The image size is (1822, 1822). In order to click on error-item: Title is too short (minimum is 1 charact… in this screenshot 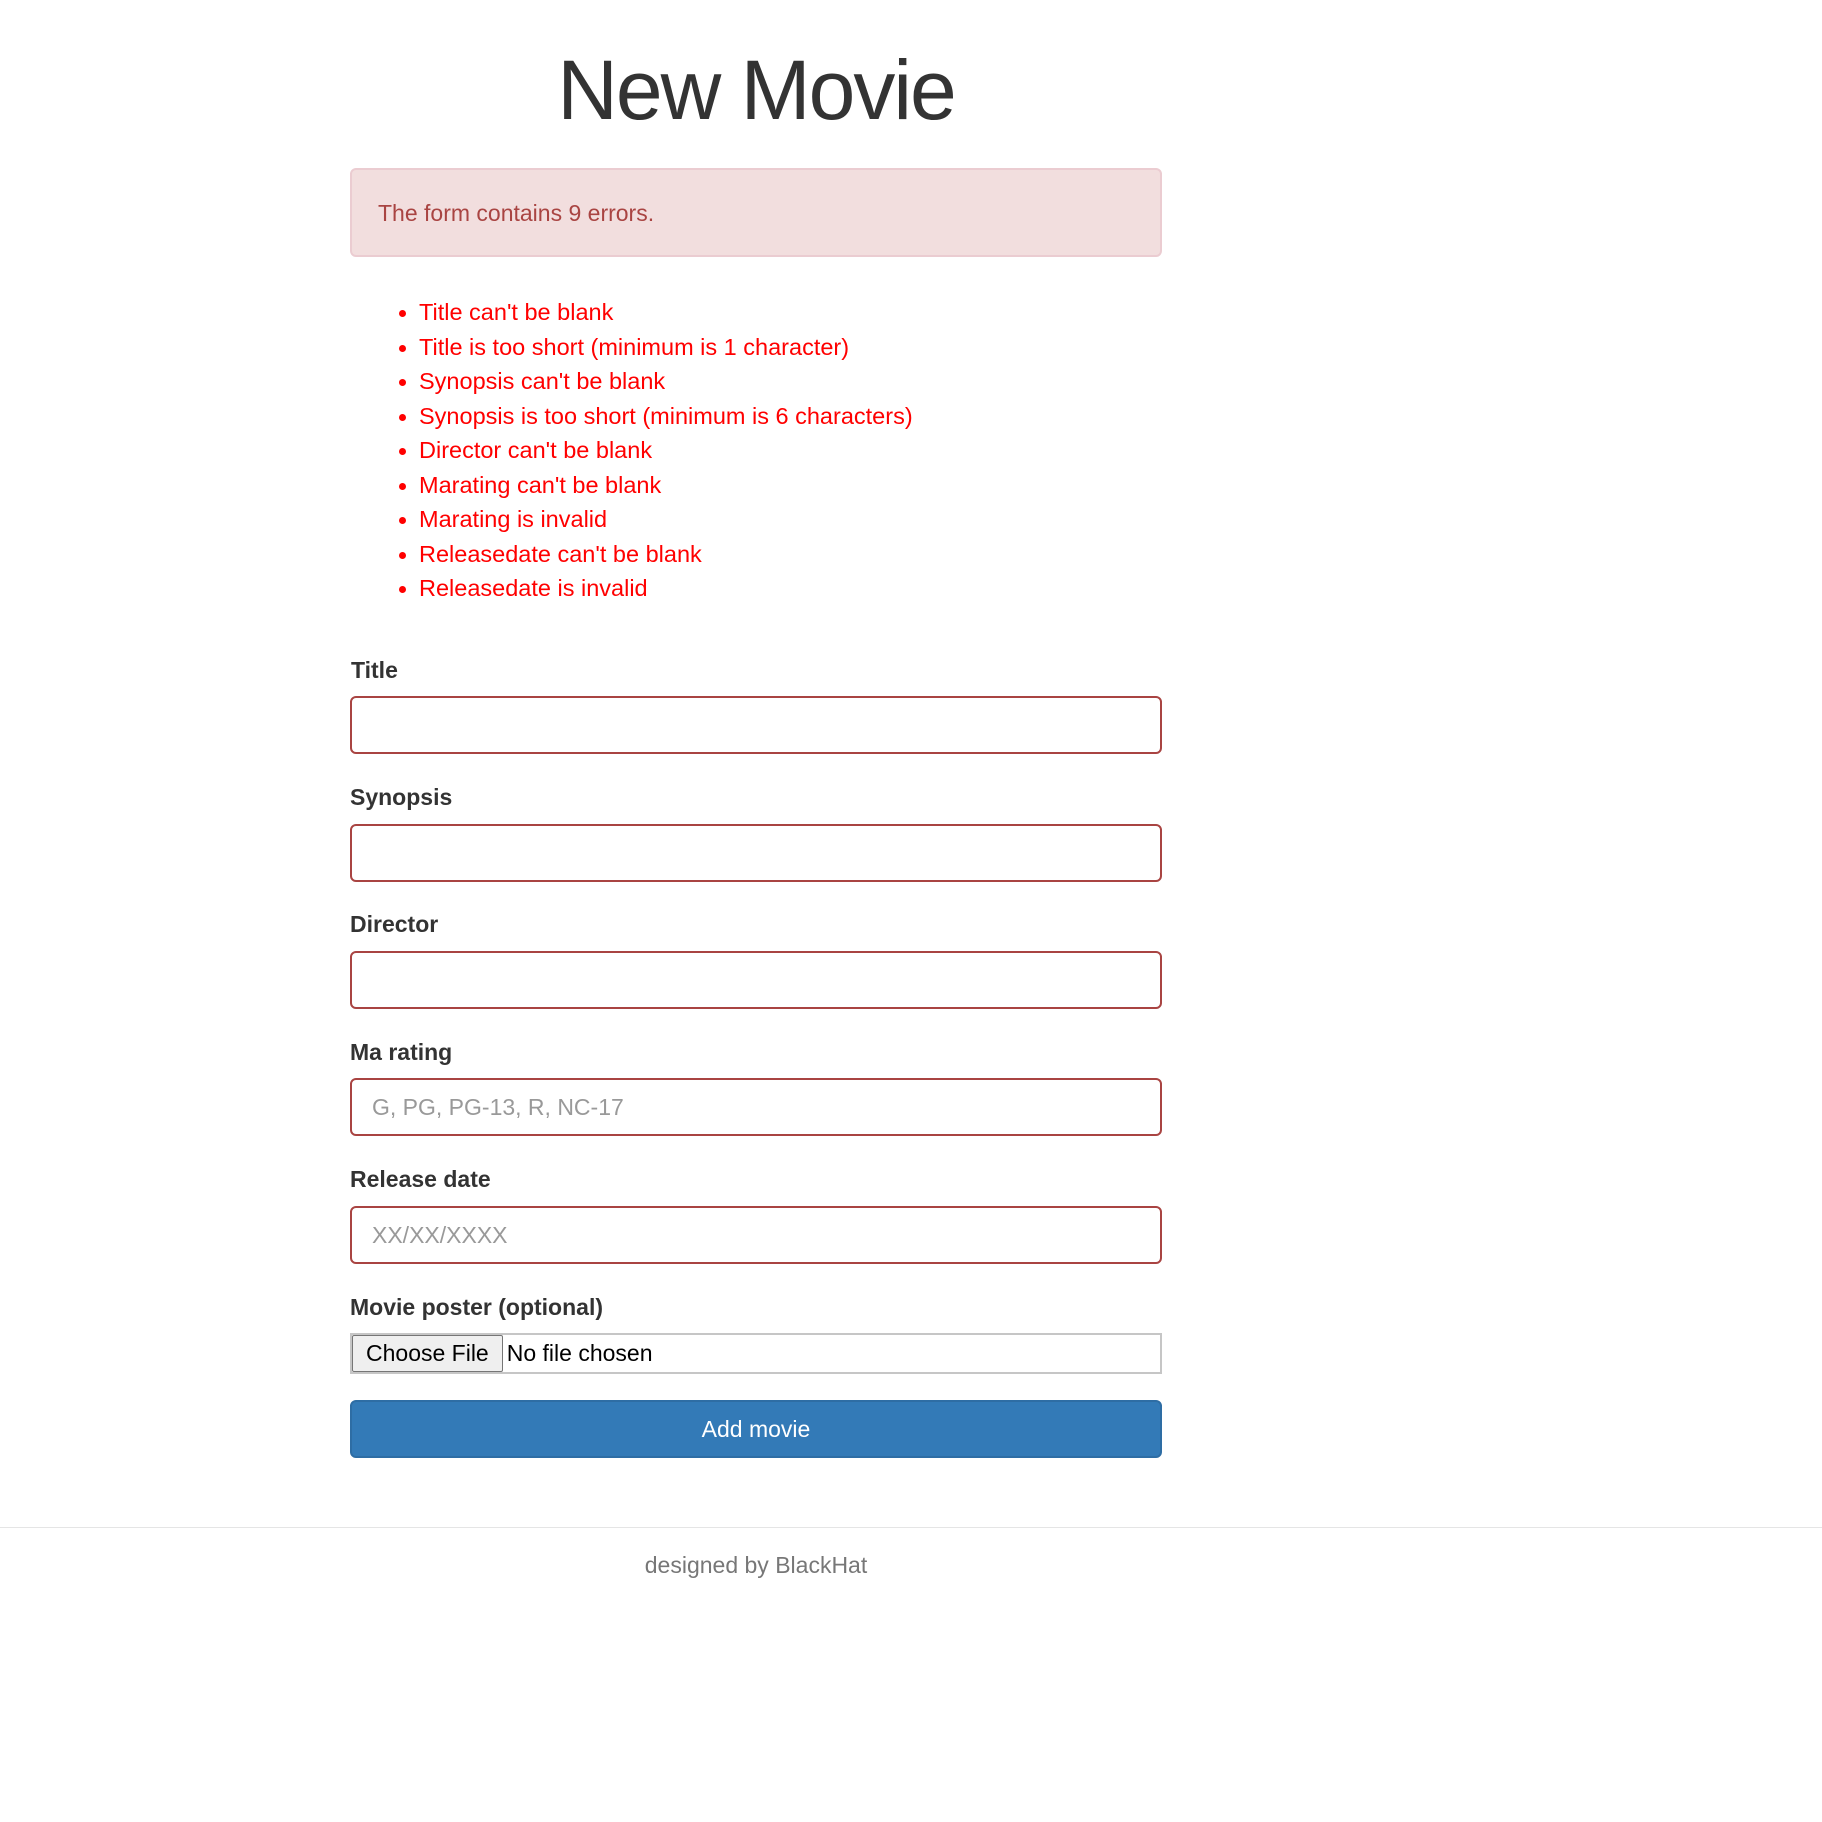, I will do `click(780, 347)`.